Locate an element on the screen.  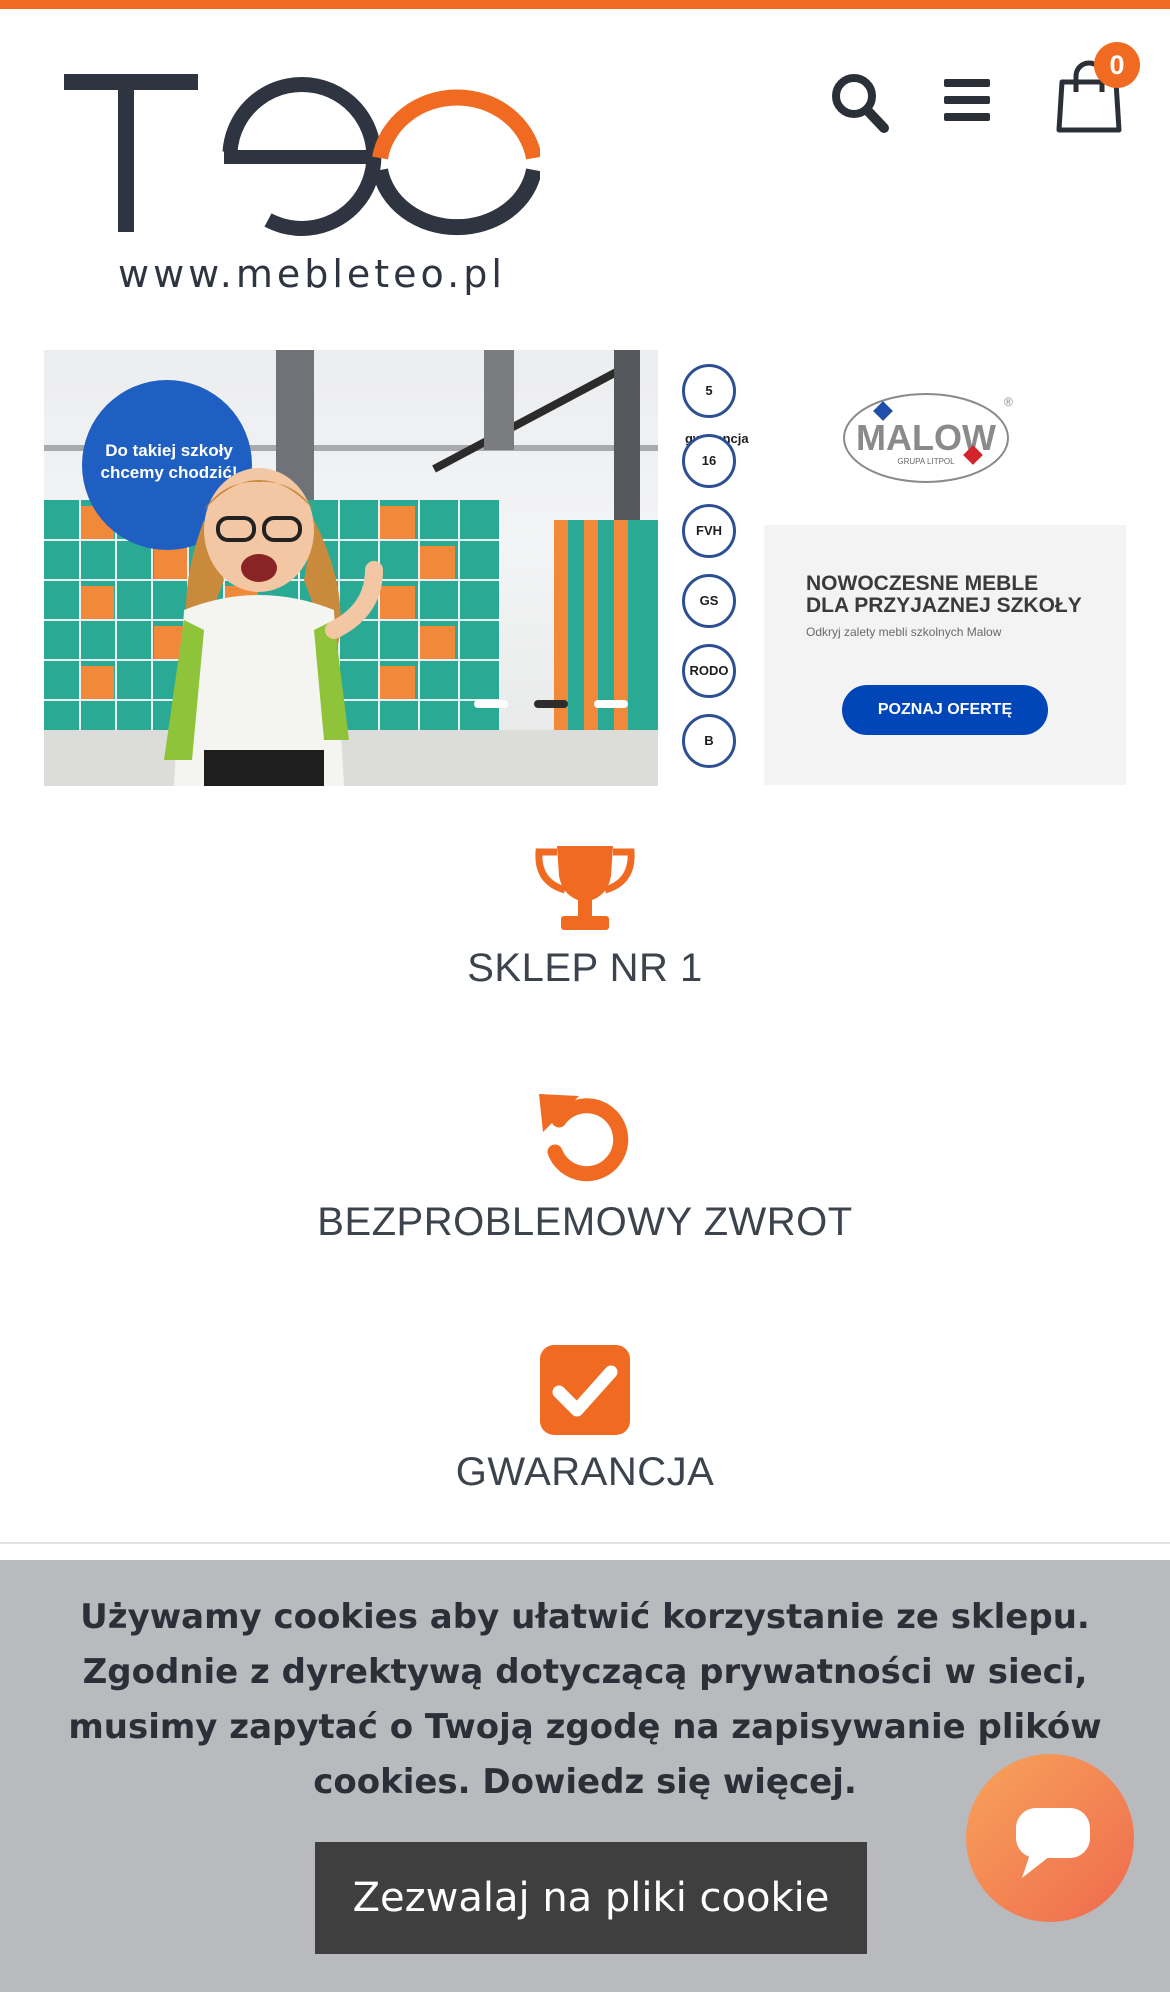
feature-easy-return: BEZPROBLEMOWY ZWROT is located at coordinates (585, 1167).